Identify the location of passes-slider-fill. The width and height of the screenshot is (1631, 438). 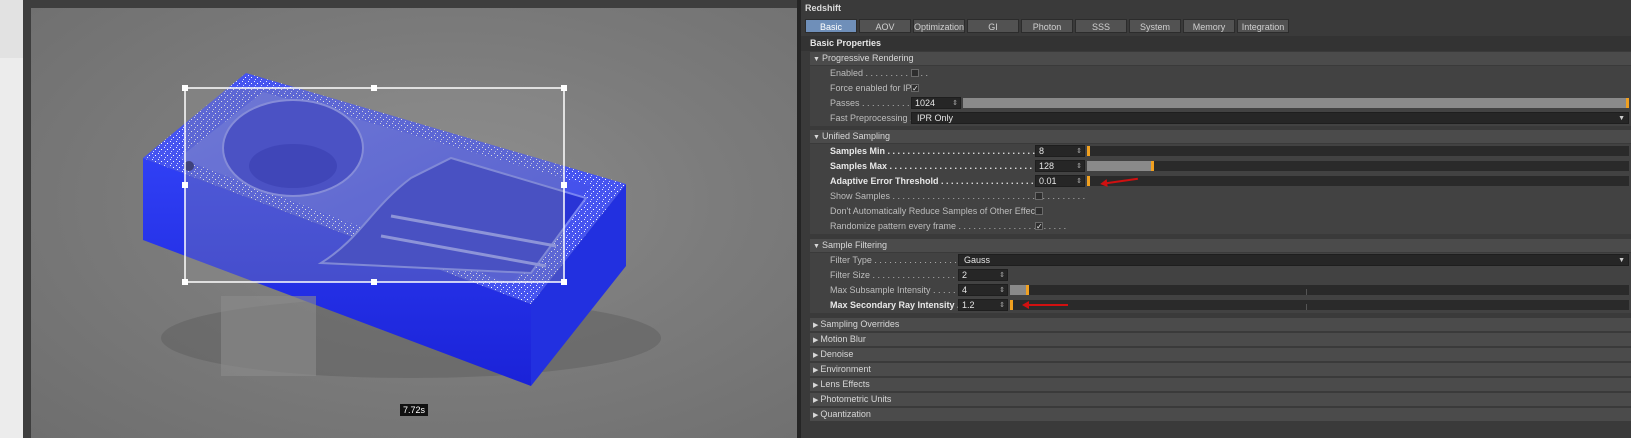
(1295, 103).